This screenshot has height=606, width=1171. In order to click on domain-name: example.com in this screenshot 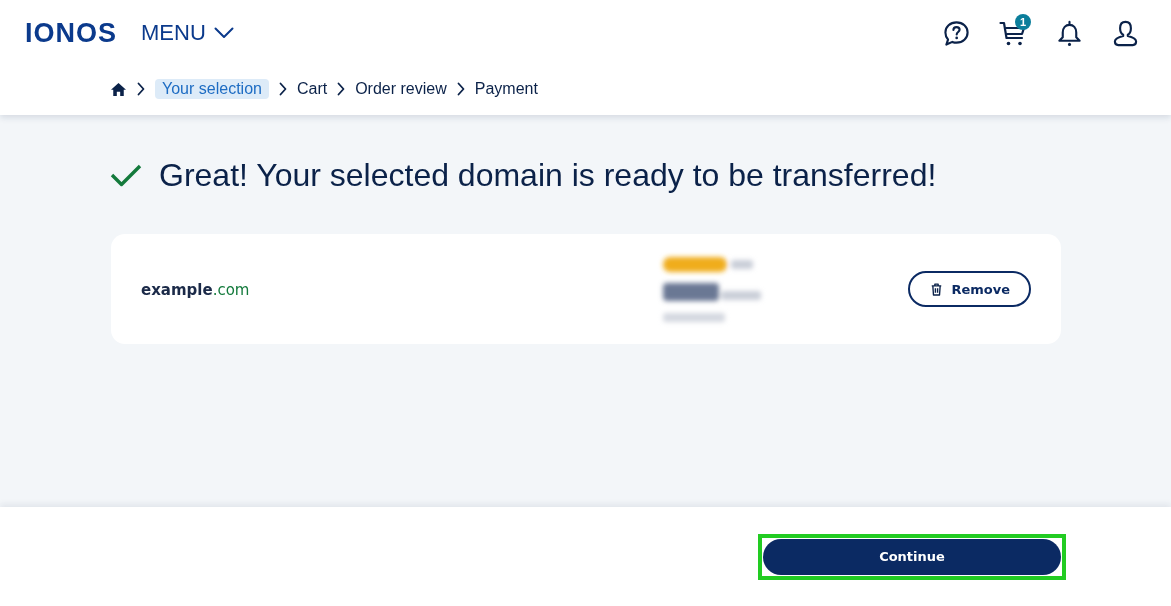, I will do `click(195, 289)`.